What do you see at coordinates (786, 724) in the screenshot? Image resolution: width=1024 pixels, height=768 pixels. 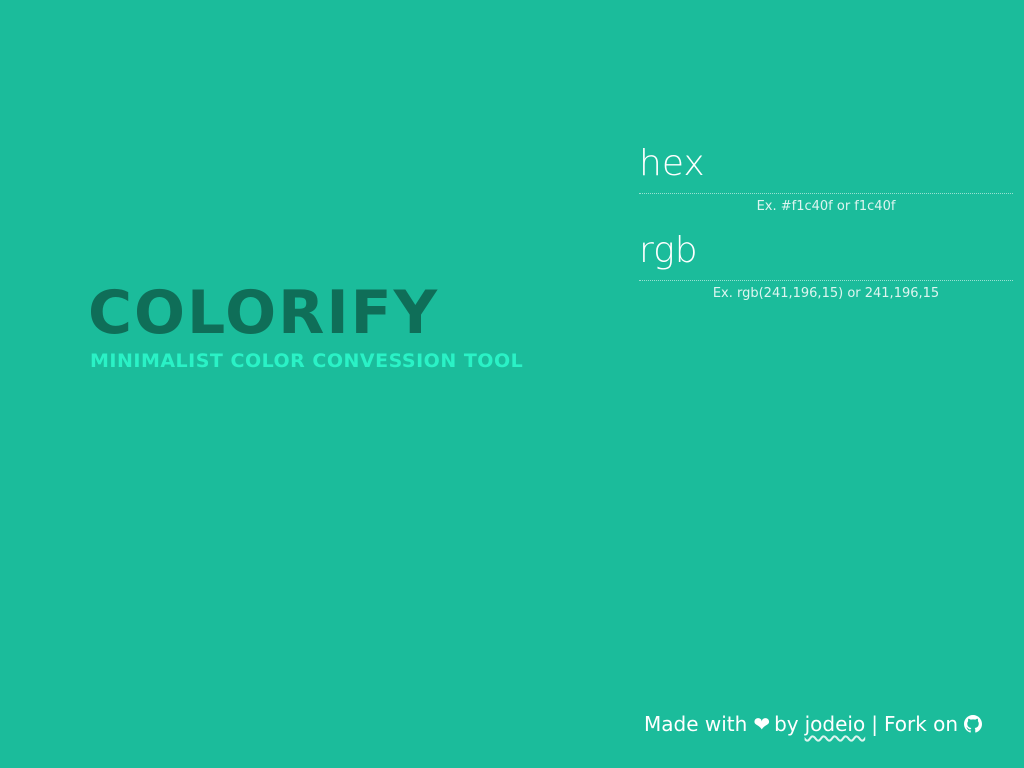 I see `by-text: by` at bounding box center [786, 724].